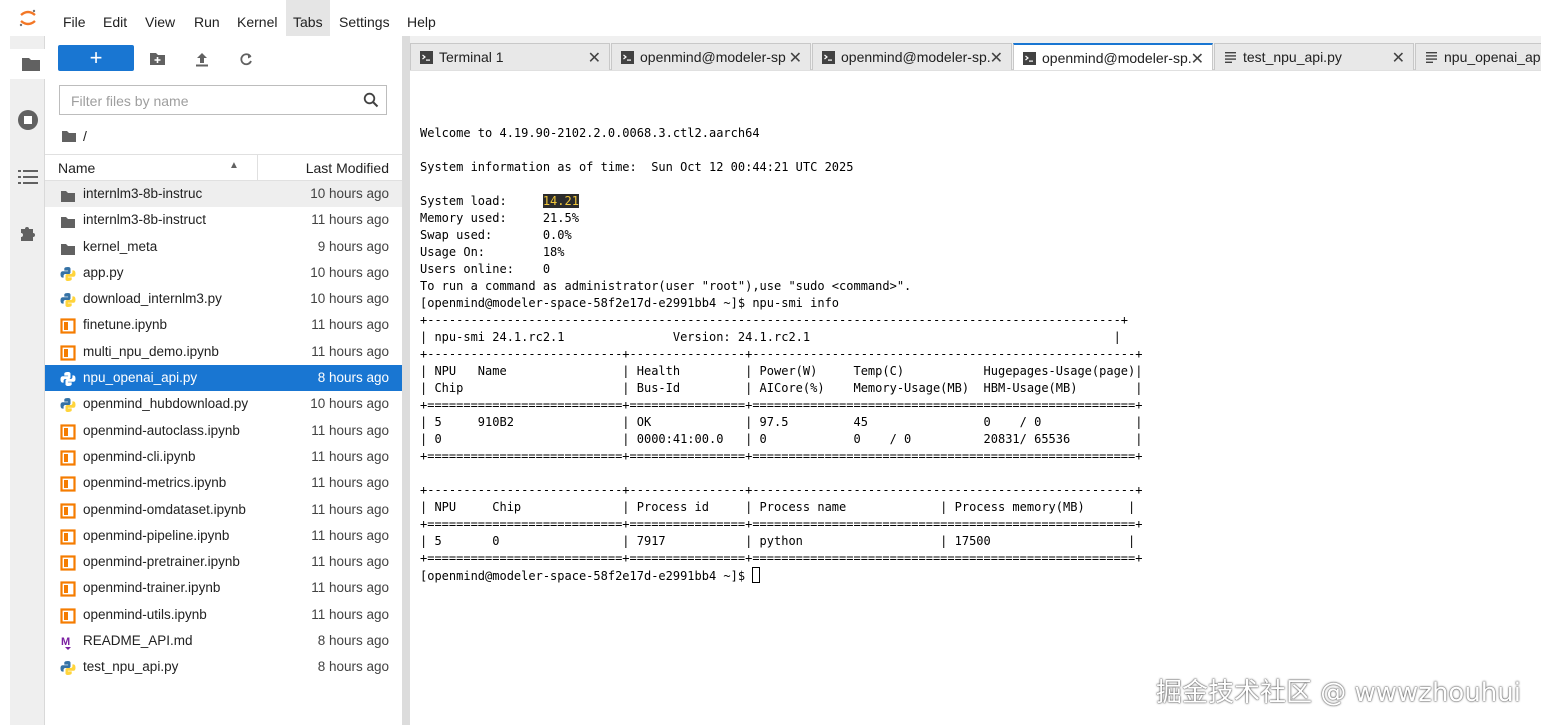  What do you see at coordinates (74, 18) in the screenshot?
I see `menu-file: File` at bounding box center [74, 18].